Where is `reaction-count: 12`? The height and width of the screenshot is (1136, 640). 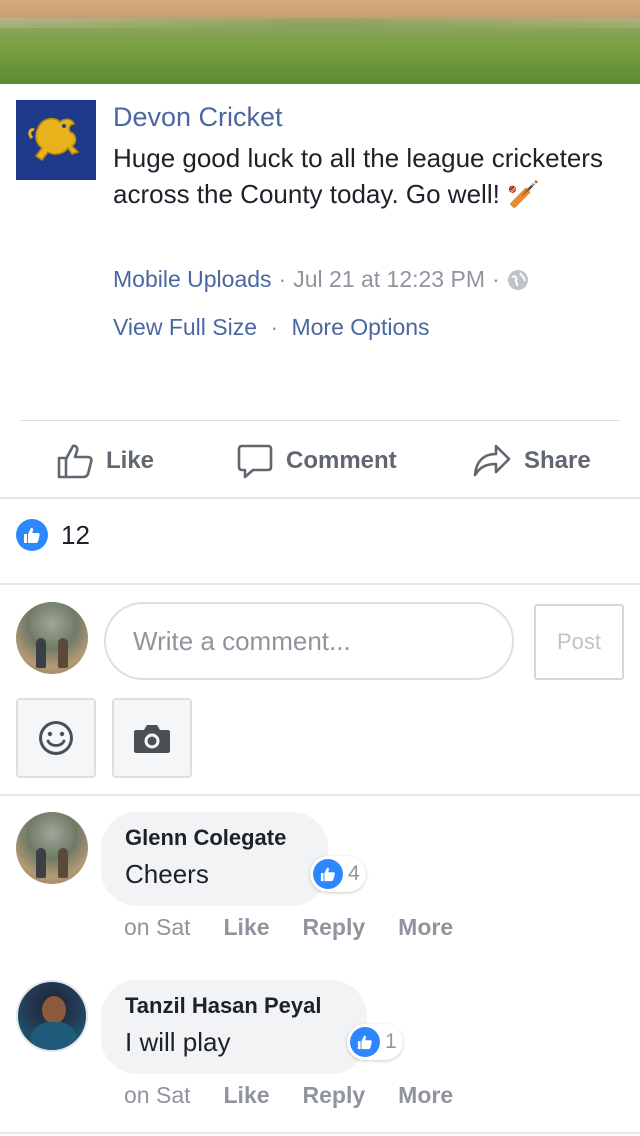 reaction-count: 12 is located at coordinates (75, 534).